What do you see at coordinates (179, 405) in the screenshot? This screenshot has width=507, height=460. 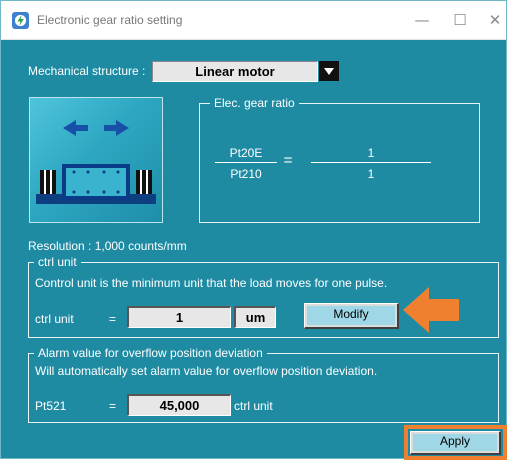 I see `alarm-value-field: 45,000` at bounding box center [179, 405].